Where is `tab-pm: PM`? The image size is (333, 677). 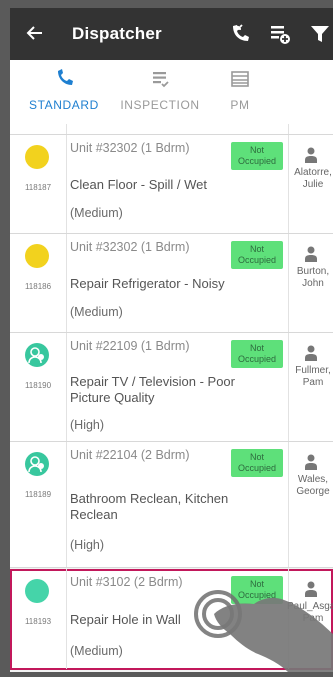
tab-pm: PM is located at coordinates (240, 92).